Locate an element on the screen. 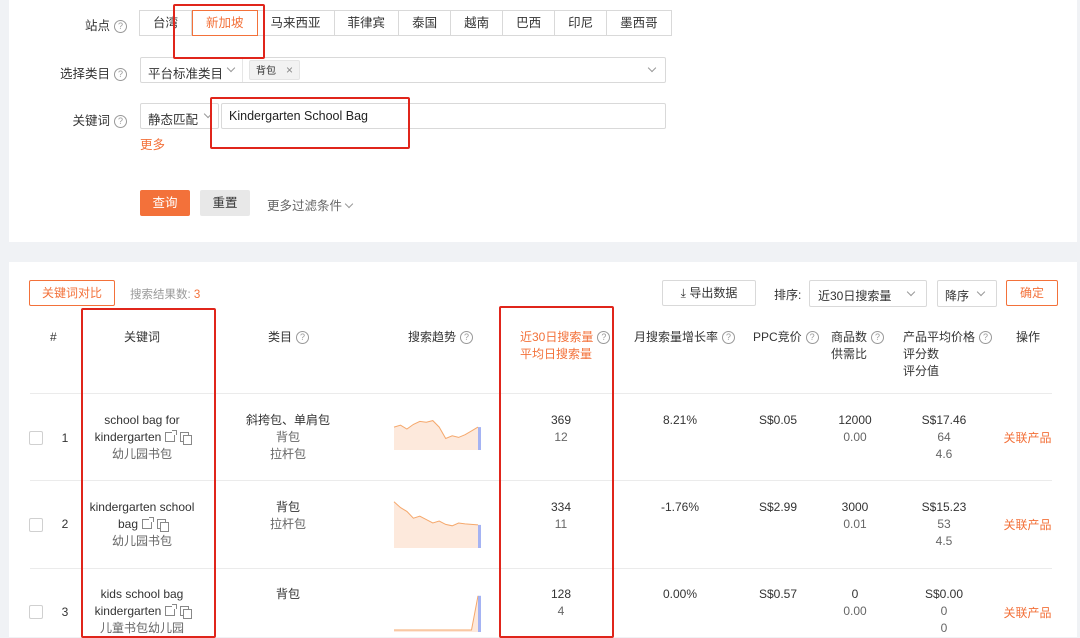  keyword-cell: kids school bag kindergarten 儿童书包幼儿园 is located at coordinates (142, 611).